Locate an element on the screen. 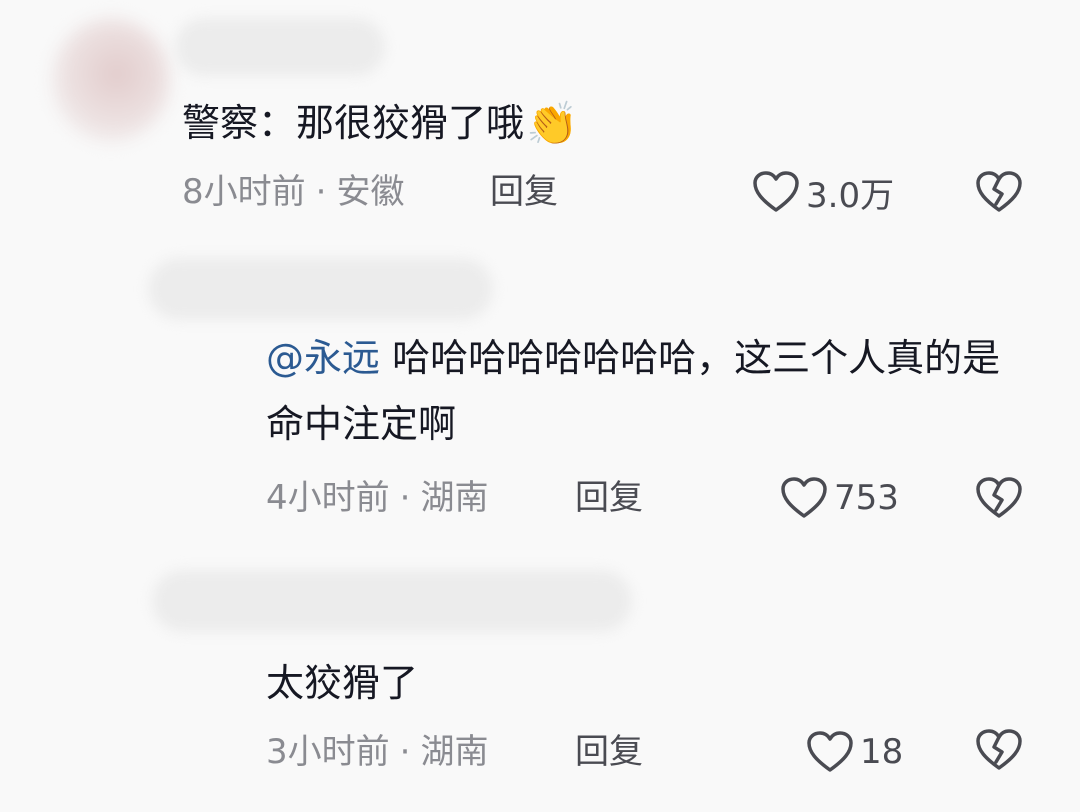 The width and height of the screenshot is (1080, 812). comment-text: 太狡猾了 is located at coordinates (342, 683).